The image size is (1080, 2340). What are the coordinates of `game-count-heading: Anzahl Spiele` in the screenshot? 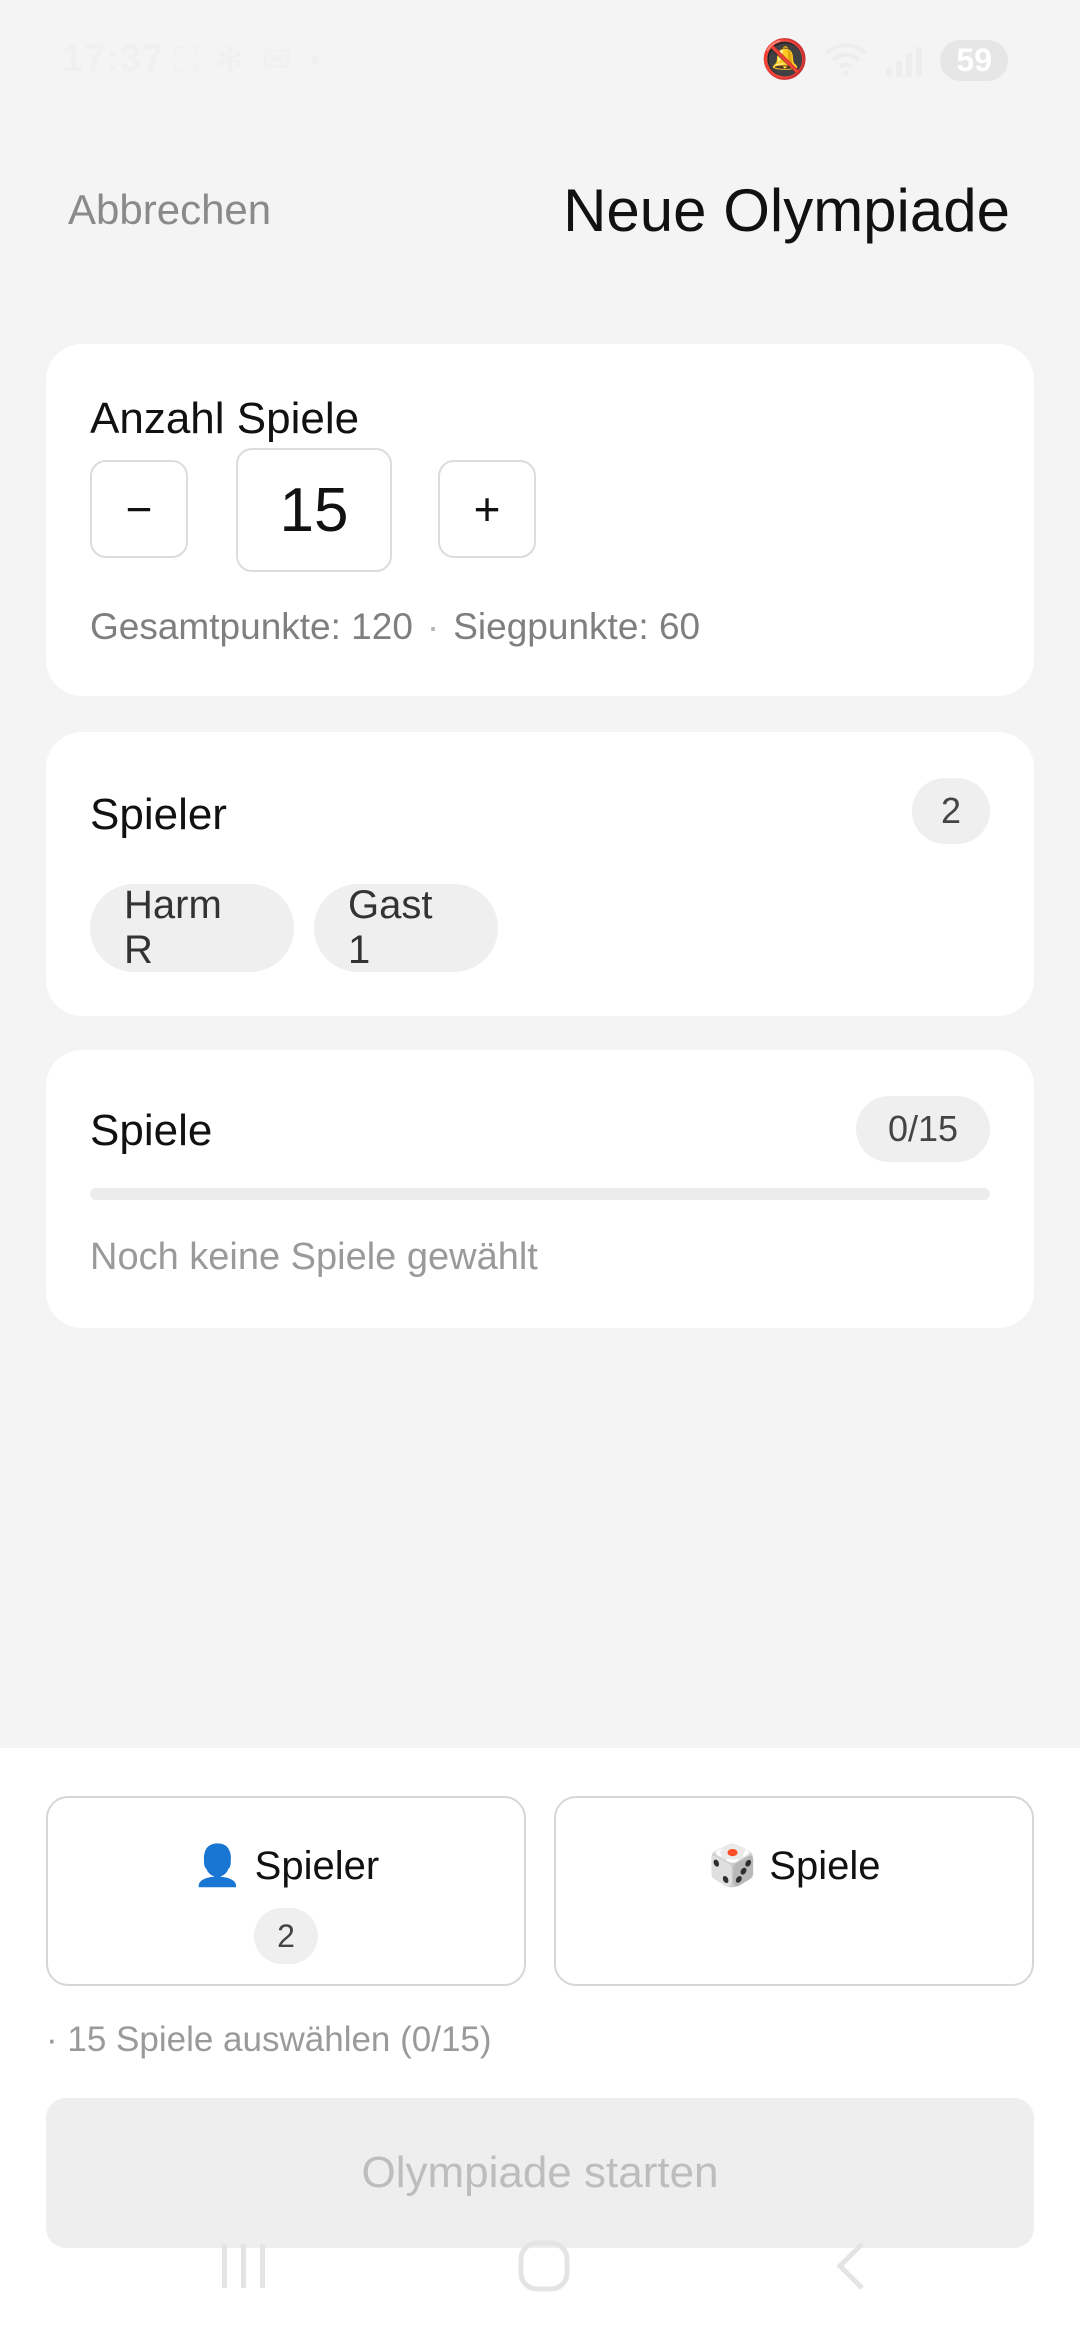 It's located at (225, 418).